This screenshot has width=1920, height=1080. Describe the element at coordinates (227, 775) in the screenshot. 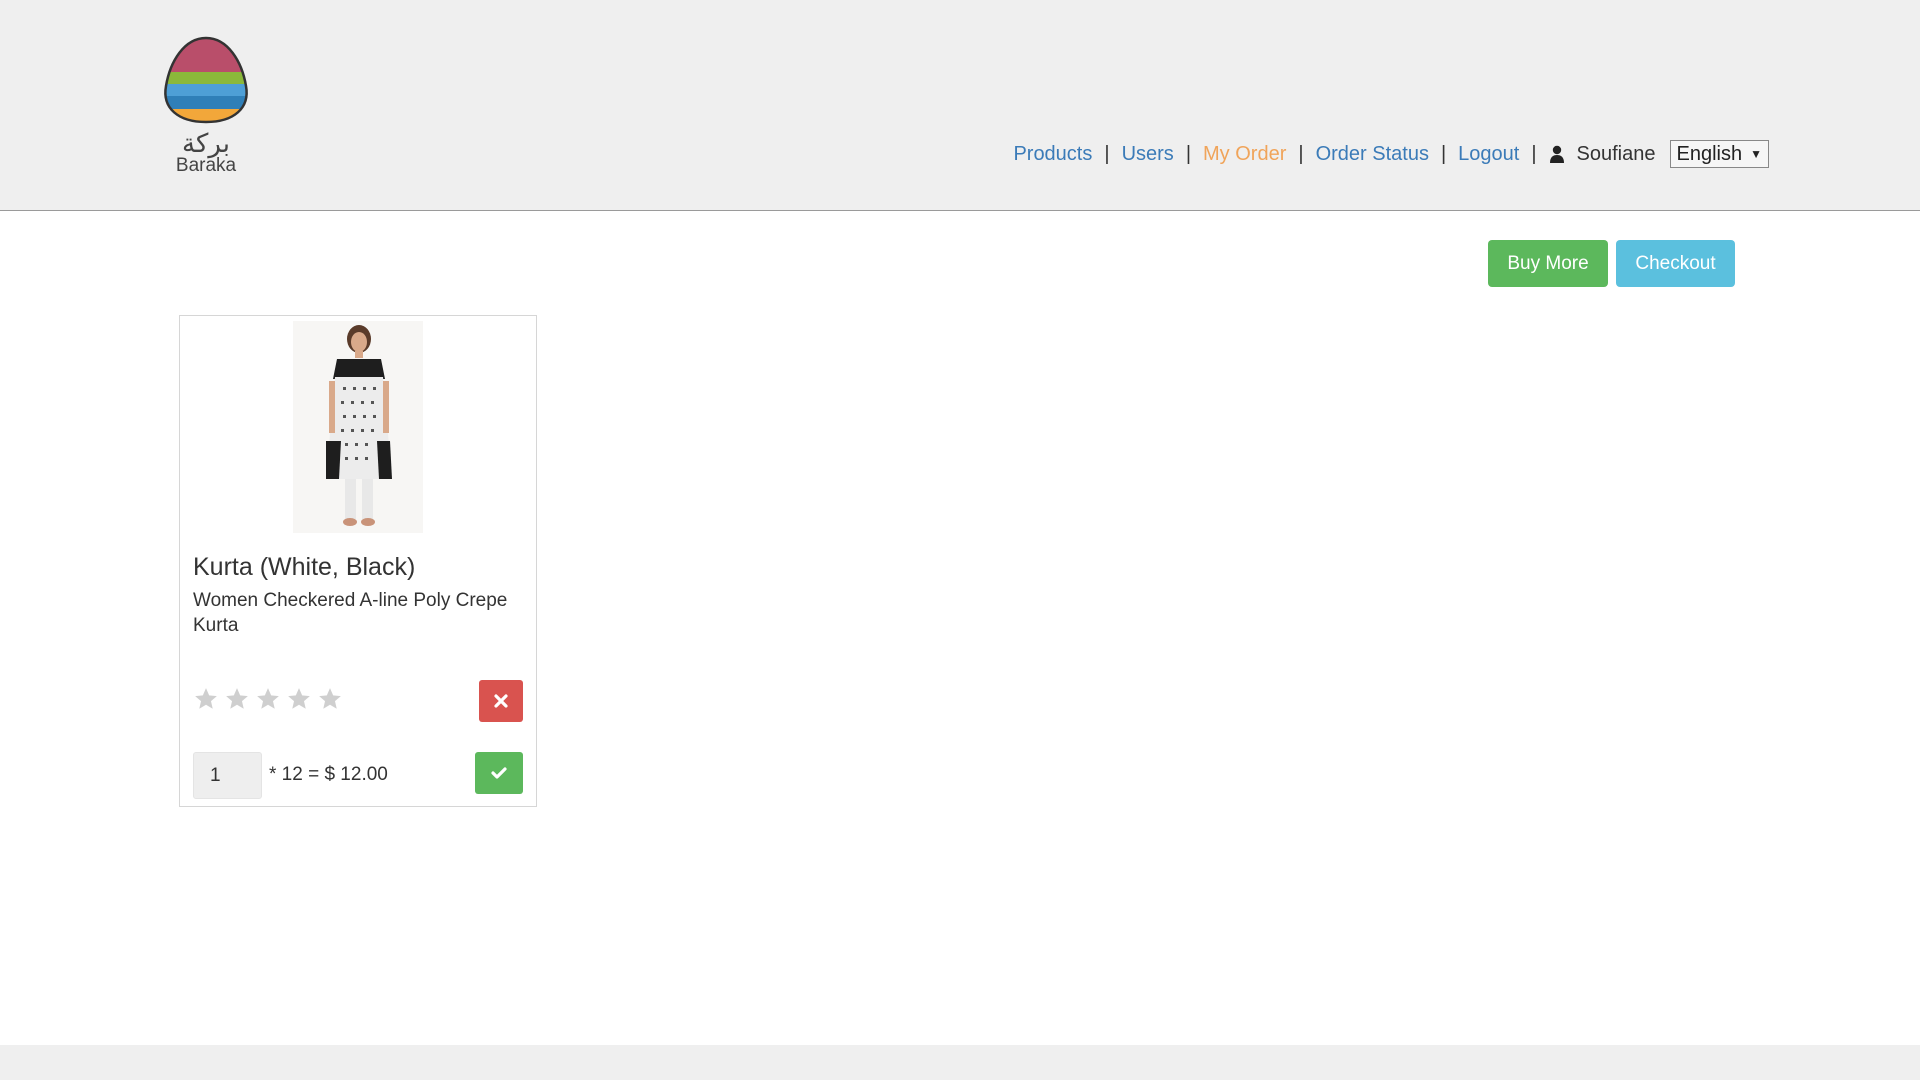

I see `quantity-input` at that location.